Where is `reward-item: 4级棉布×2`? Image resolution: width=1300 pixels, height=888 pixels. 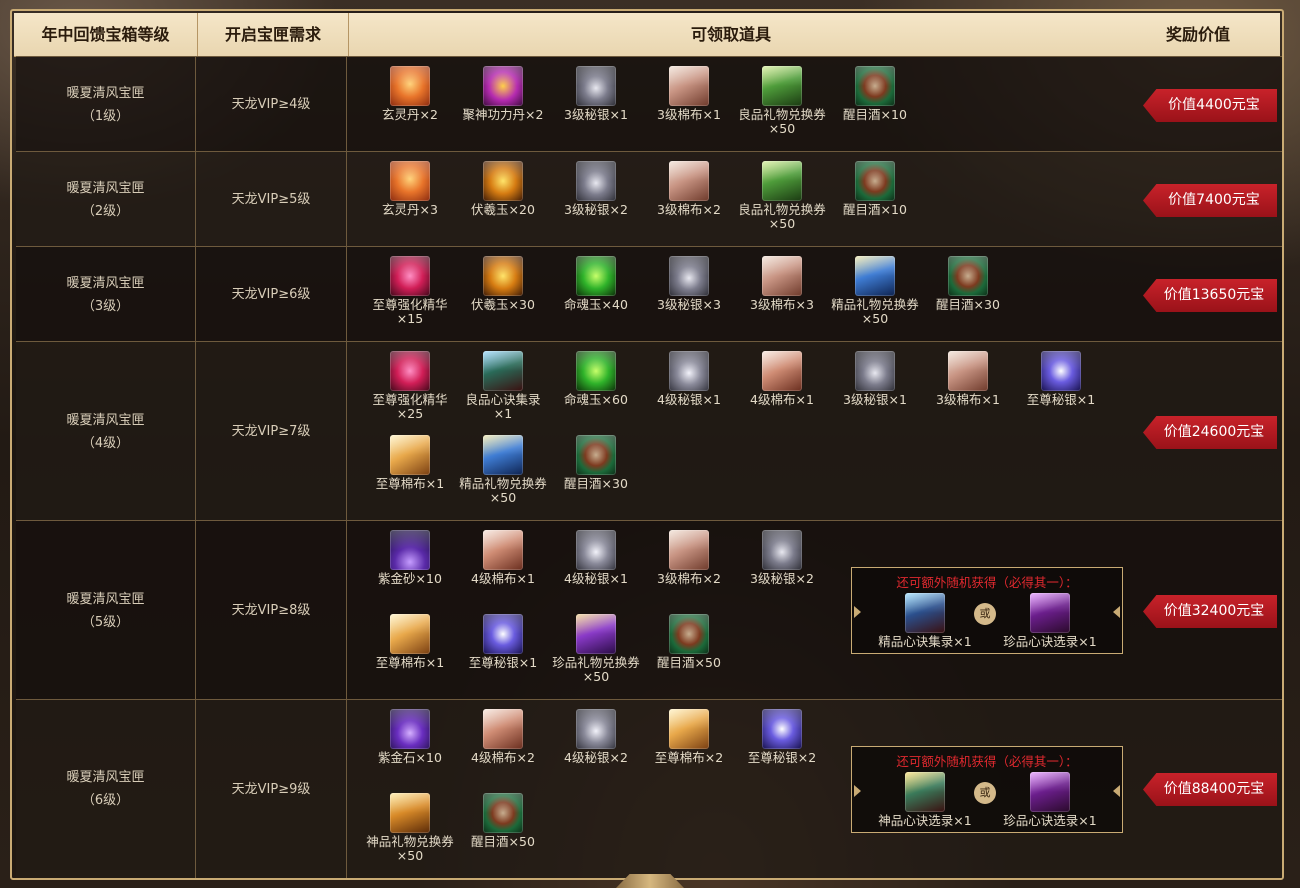 reward-item: 4级棉布×2 is located at coordinates (503, 737).